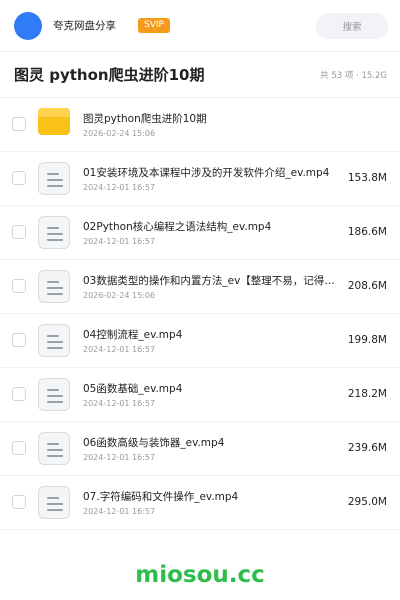  What do you see at coordinates (133, 389) in the screenshot?
I see `file-name: 05函数基础_ev.mp4` at bounding box center [133, 389].